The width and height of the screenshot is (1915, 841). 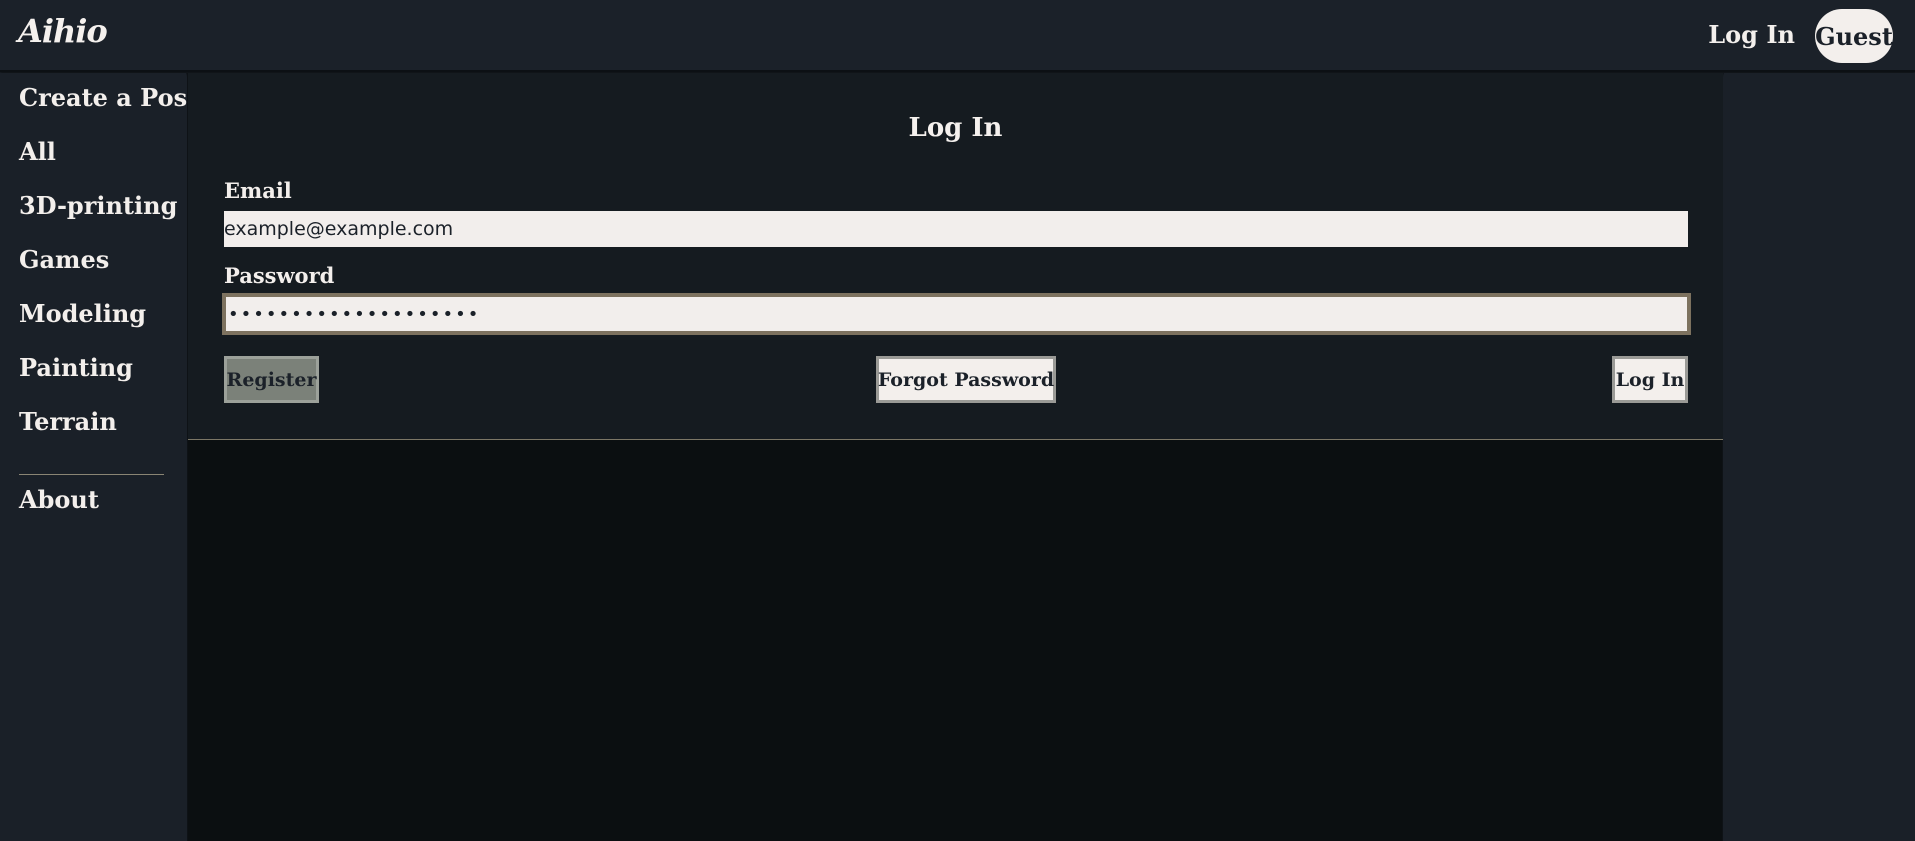 I want to click on sidebar-item-3d-printing: 3D-printing, so click(x=98, y=205).